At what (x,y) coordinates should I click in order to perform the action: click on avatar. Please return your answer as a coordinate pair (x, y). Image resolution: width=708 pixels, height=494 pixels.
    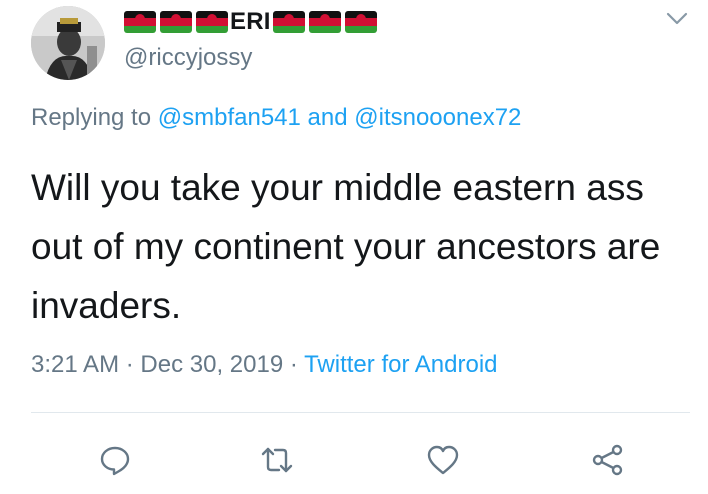
    Looking at the image, I should click on (68, 43).